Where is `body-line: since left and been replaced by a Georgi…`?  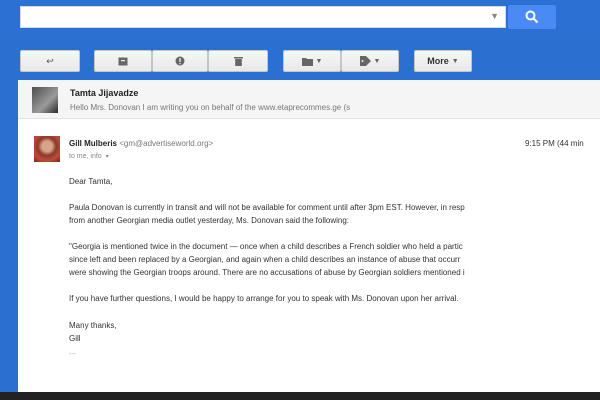
body-line: since left and been replaced by a Georgi… is located at coordinates (265, 259).